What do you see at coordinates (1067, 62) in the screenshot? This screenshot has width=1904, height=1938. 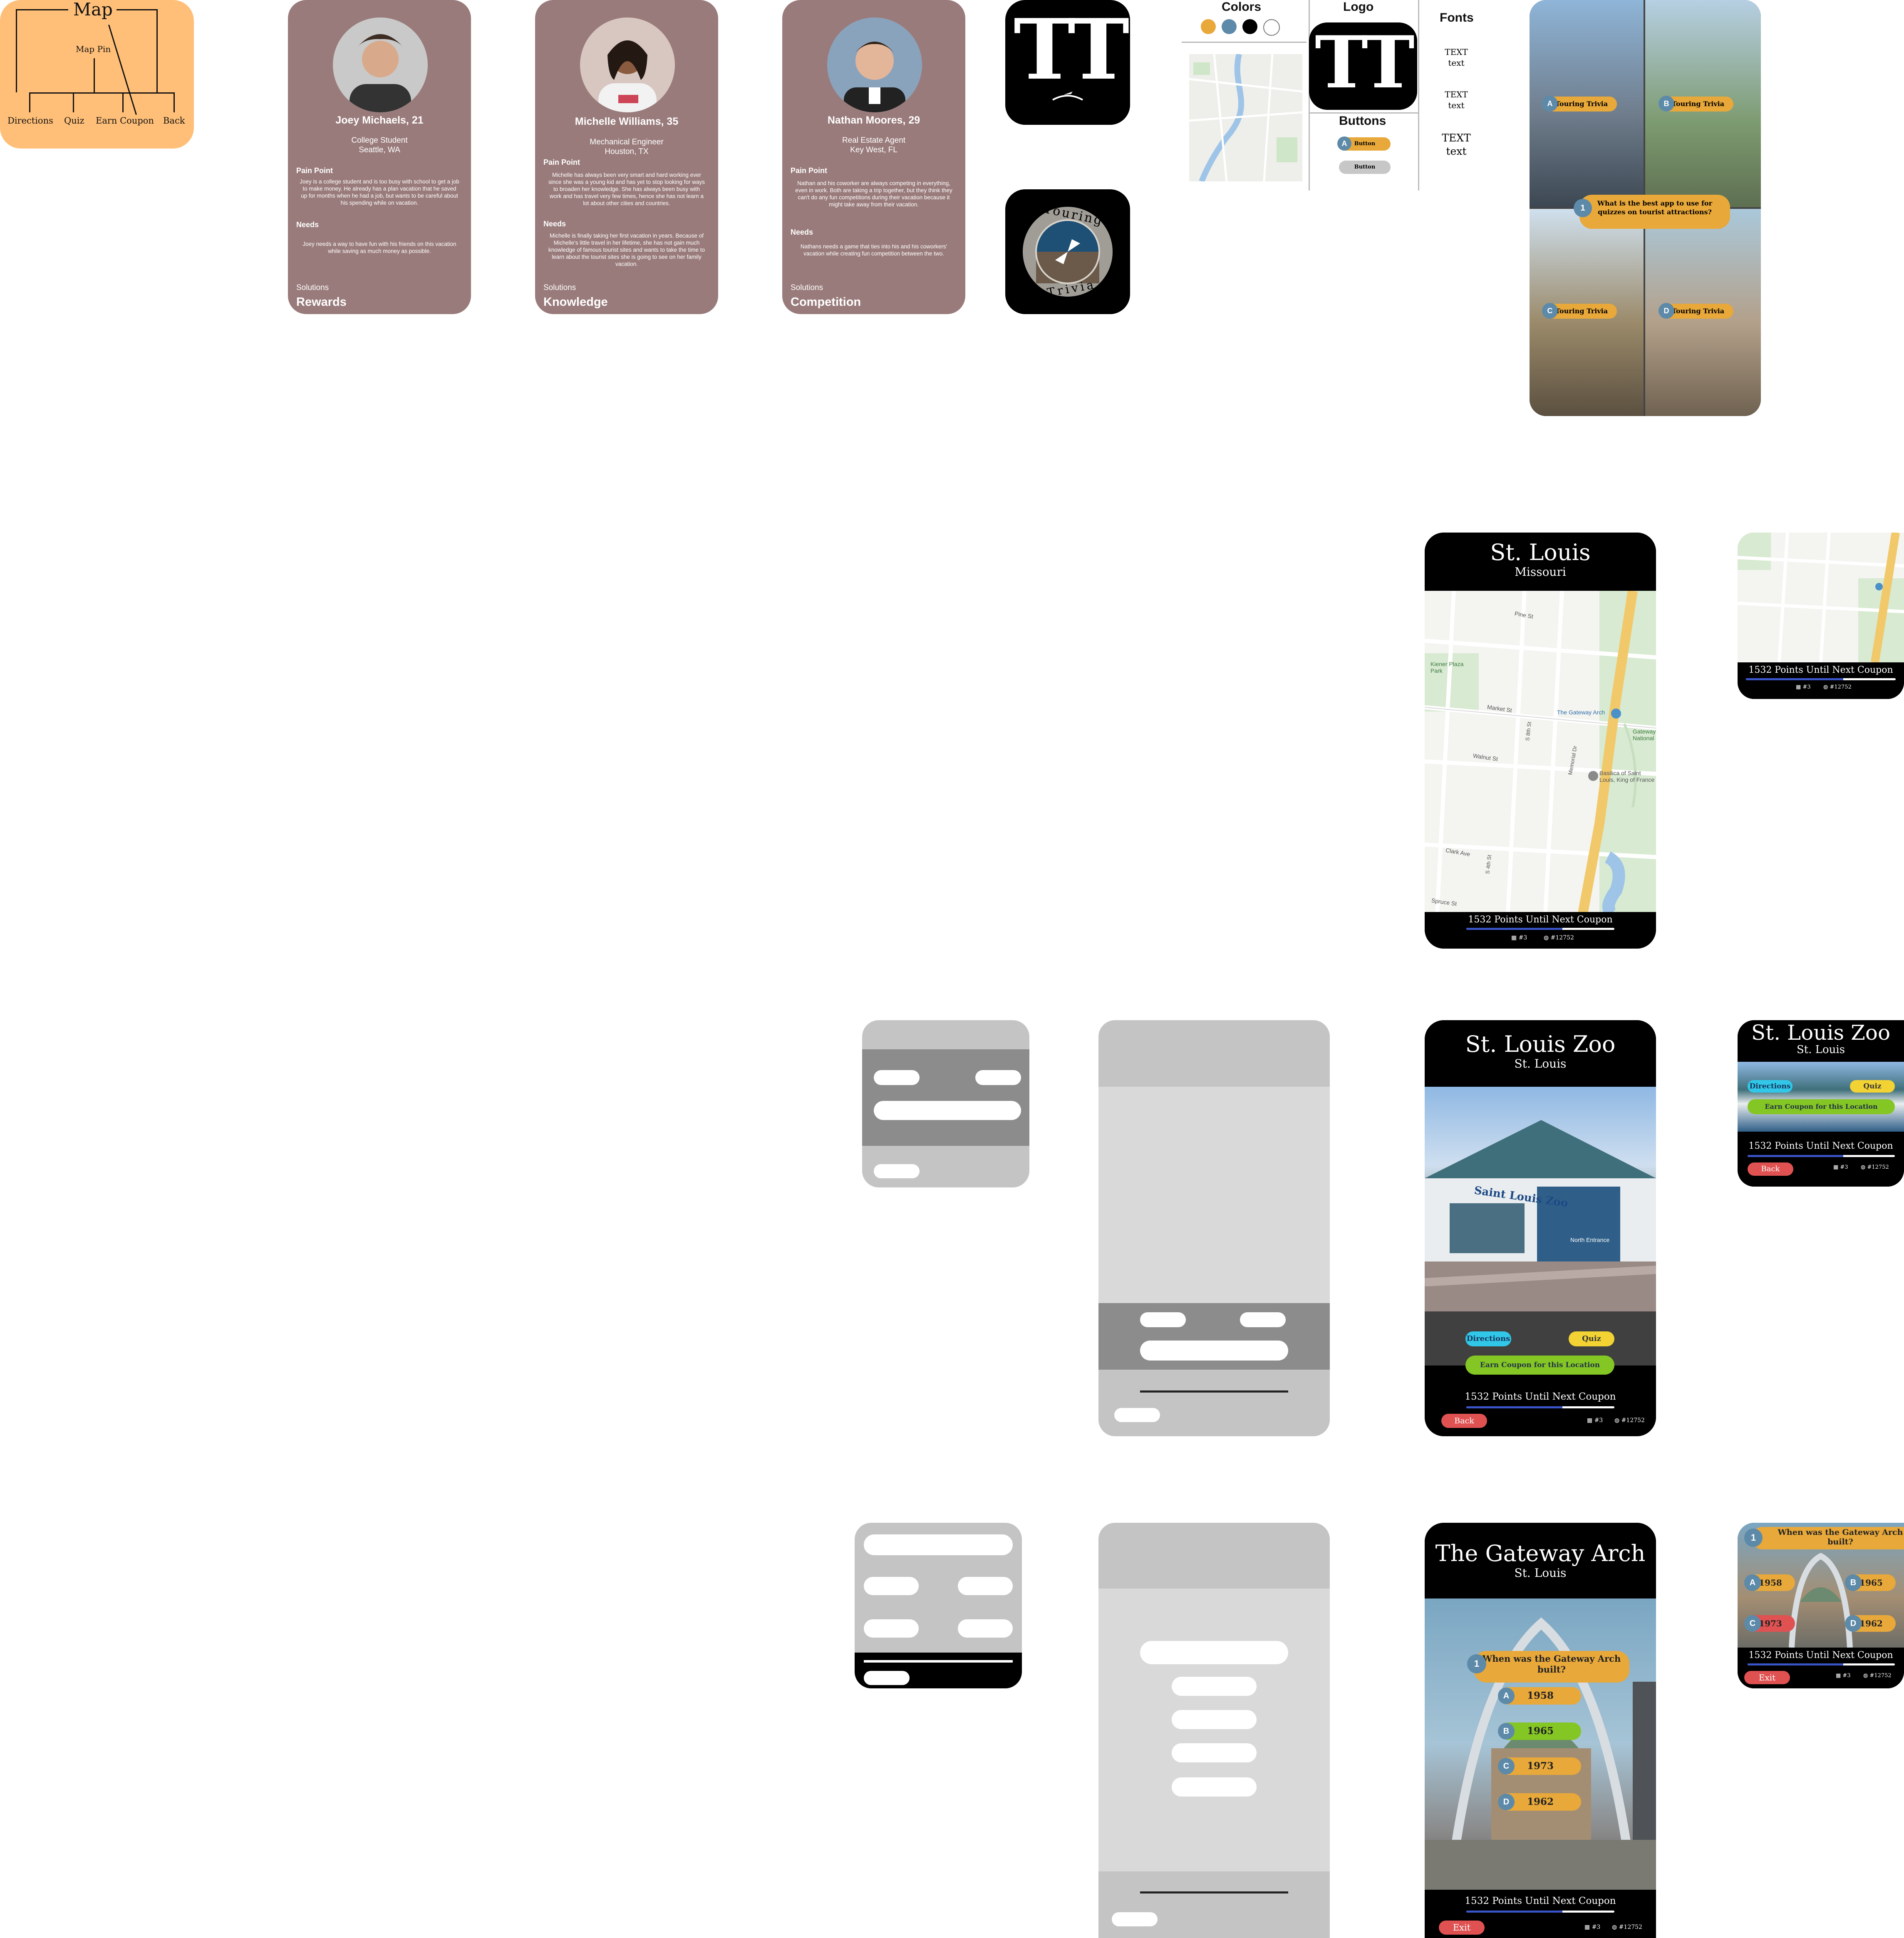 I see `app-icon-tt: TT` at bounding box center [1067, 62].